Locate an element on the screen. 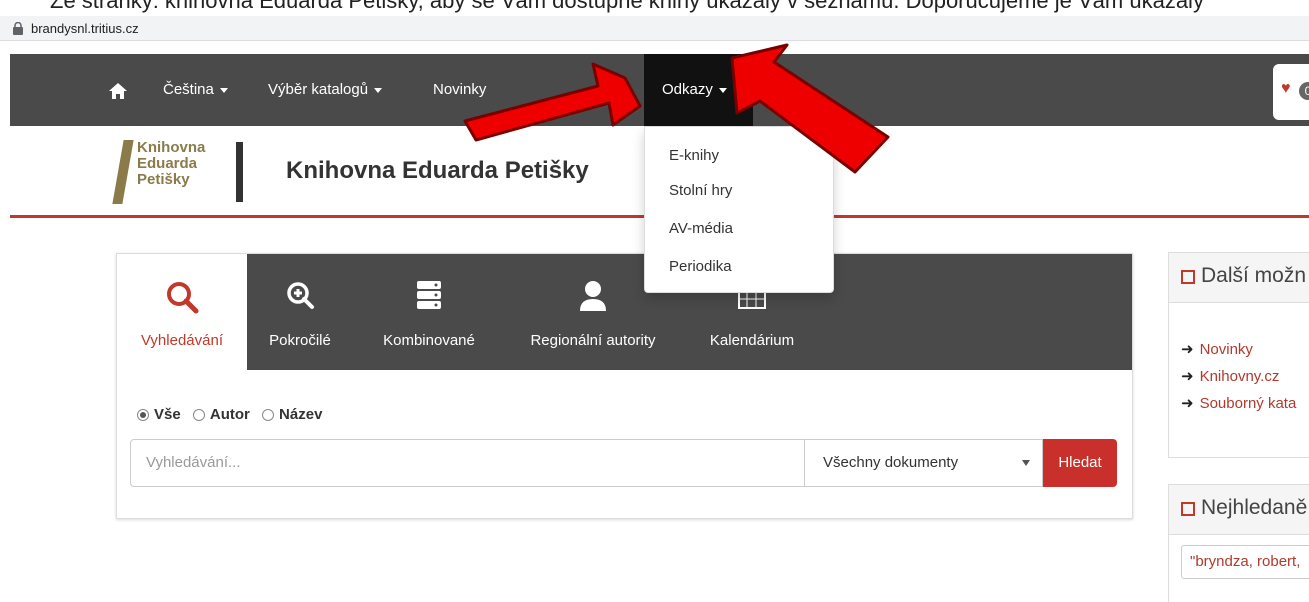  home-button is located at coordinates (122, 90).